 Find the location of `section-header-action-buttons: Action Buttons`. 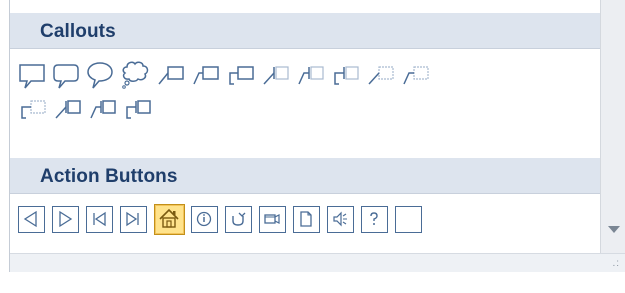

section-header-action-buttons: Action Buttons is located at coordinates (305, 176).